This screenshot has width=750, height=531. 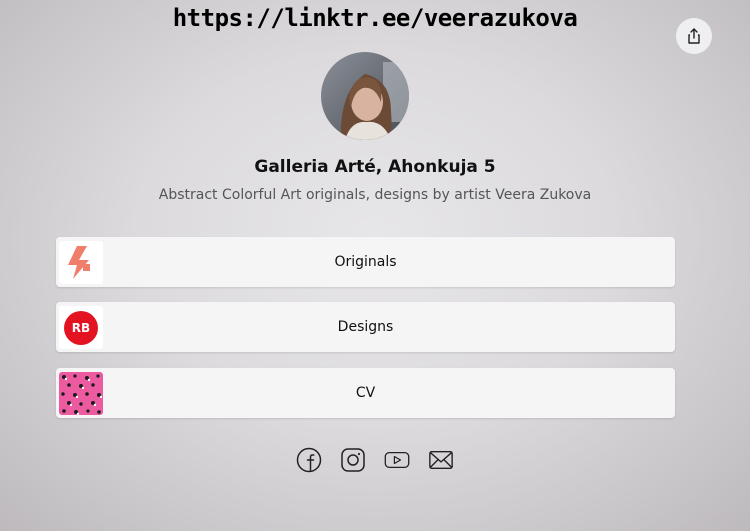 I want to click on share-icon, so click(x=694, y=36).